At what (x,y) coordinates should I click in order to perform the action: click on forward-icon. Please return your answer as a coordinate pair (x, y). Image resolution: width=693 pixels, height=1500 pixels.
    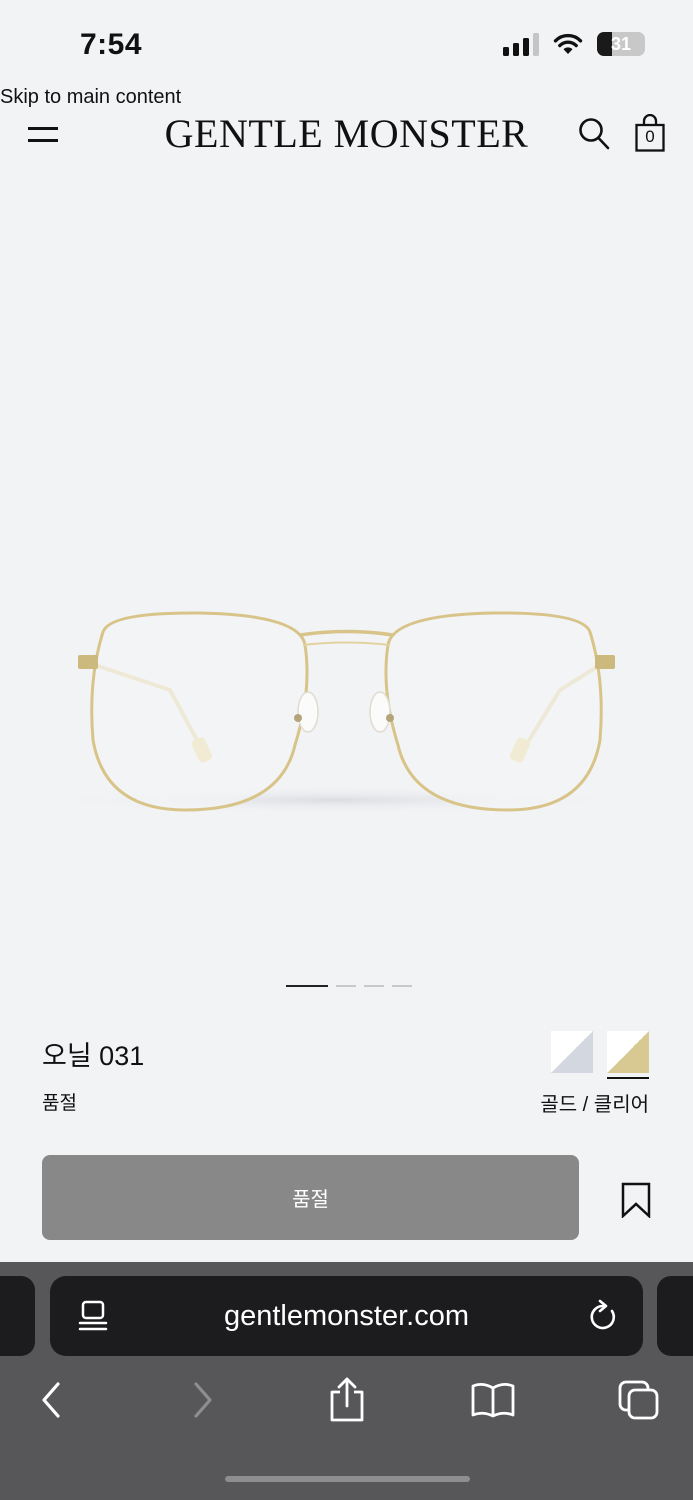
    Looking at the image, I should click on (202, 1400).